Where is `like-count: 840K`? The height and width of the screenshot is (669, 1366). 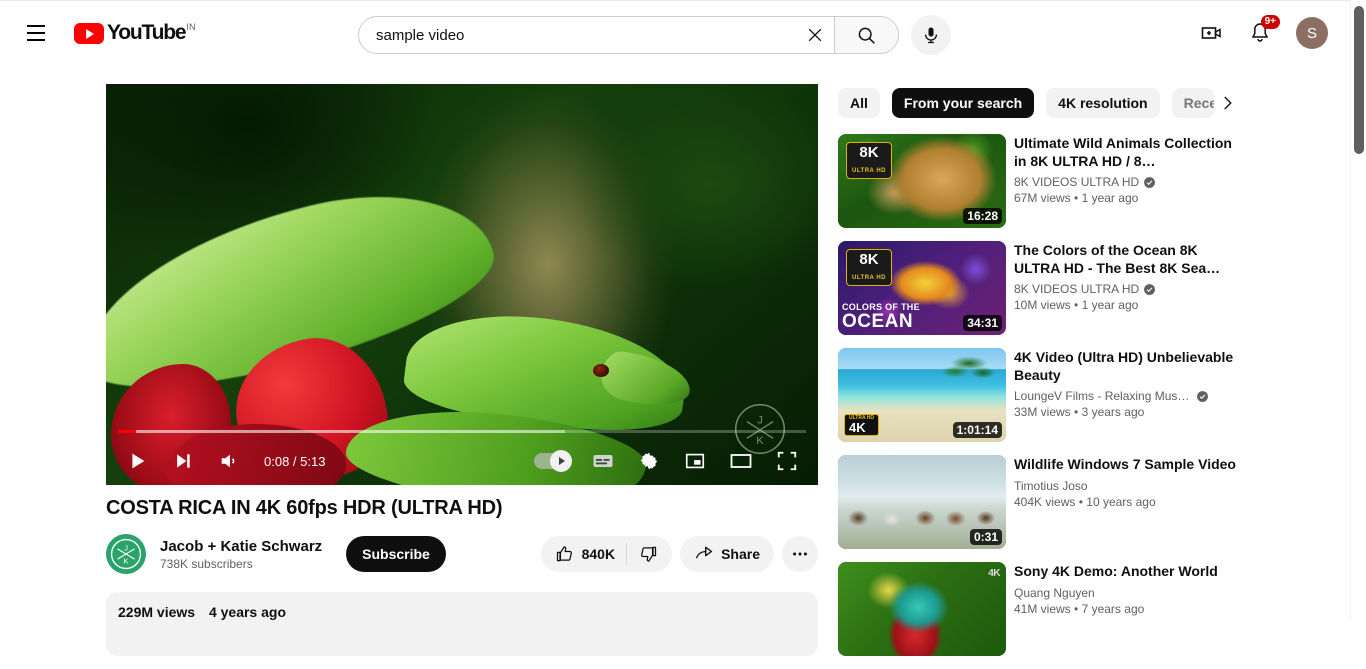 like-count: 840K is located at coordinates (598, 554).